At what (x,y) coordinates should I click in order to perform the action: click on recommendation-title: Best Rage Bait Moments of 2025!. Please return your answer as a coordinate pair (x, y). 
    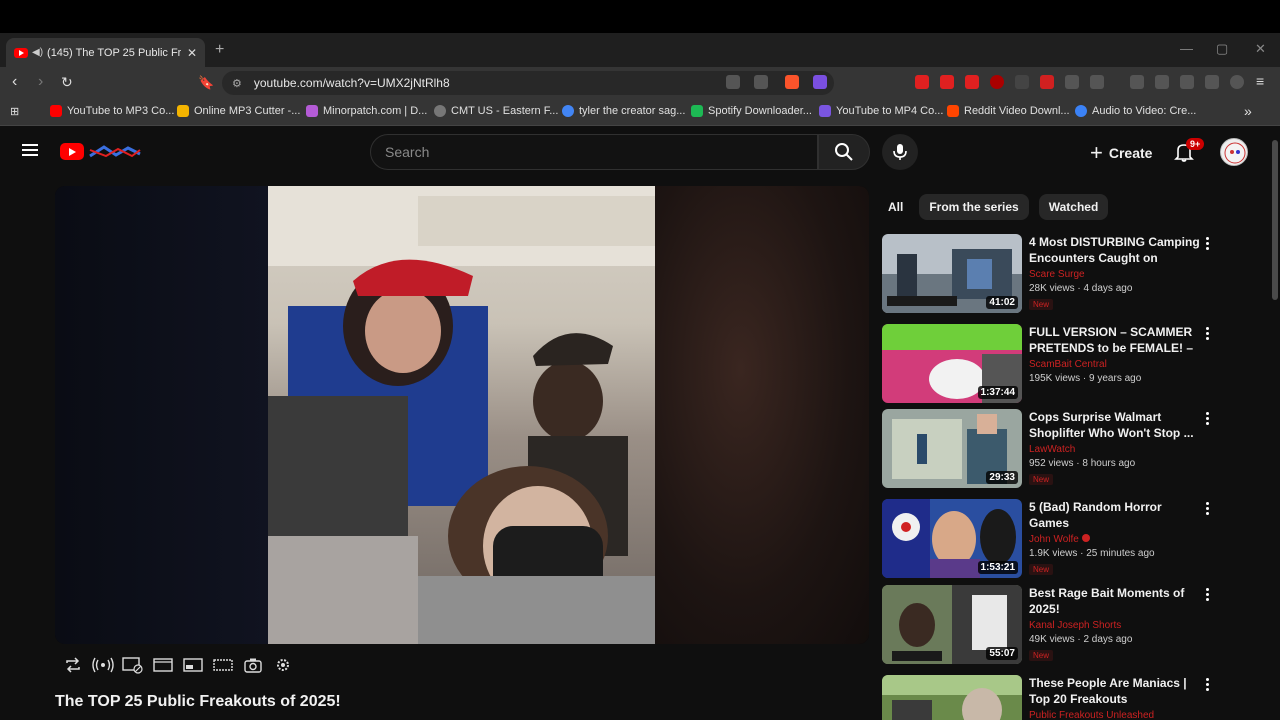
    Looking at the image, I should click on (1115, 601).